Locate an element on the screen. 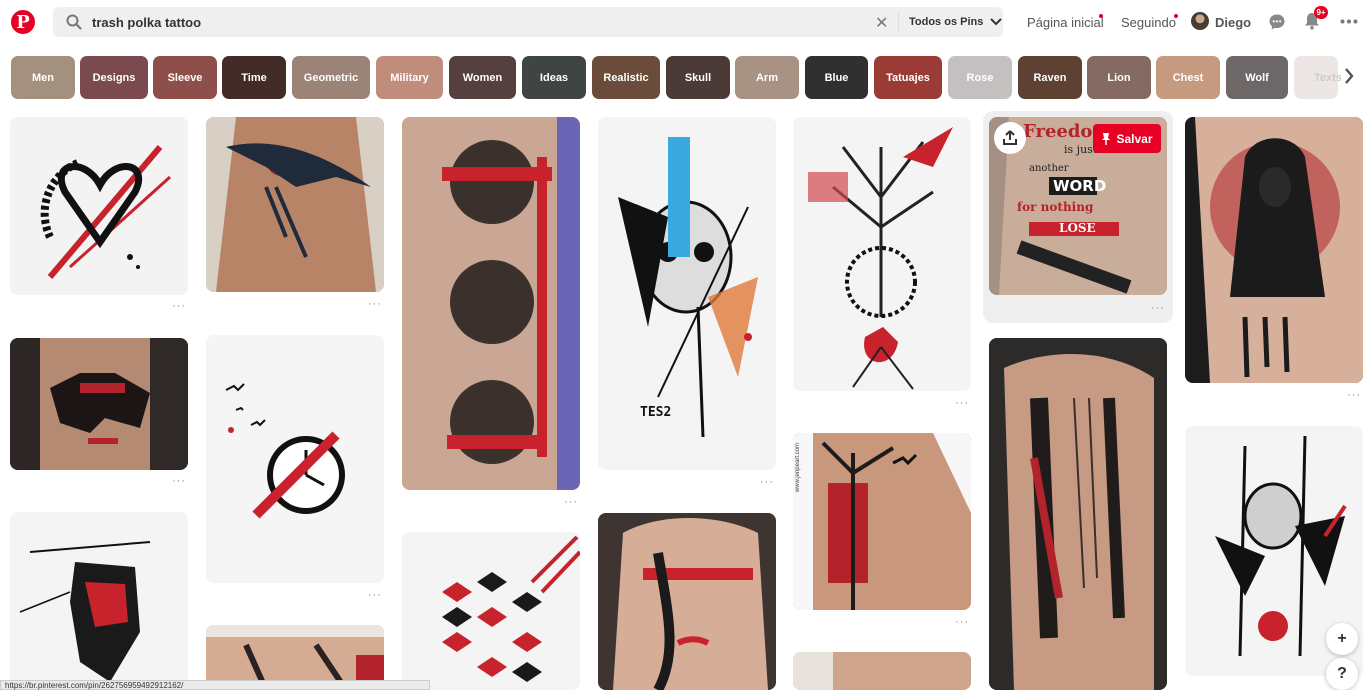  chip-label: Rose is located at coordinates (980, 77).